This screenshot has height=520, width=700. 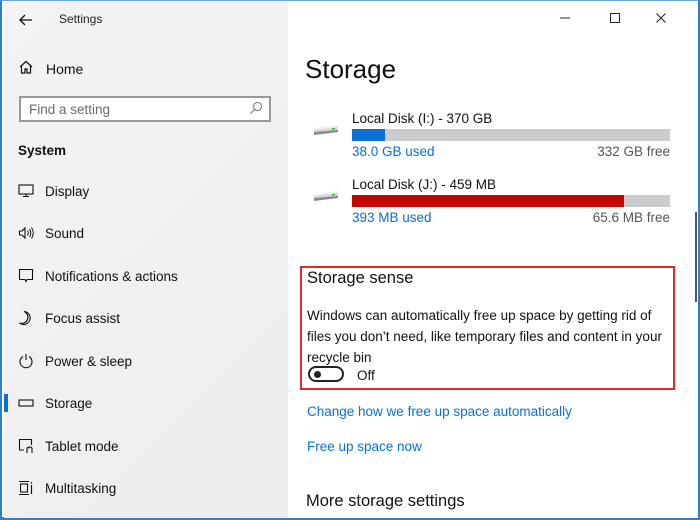 I want to click on speaker-icon, so click(x=26, y=233).